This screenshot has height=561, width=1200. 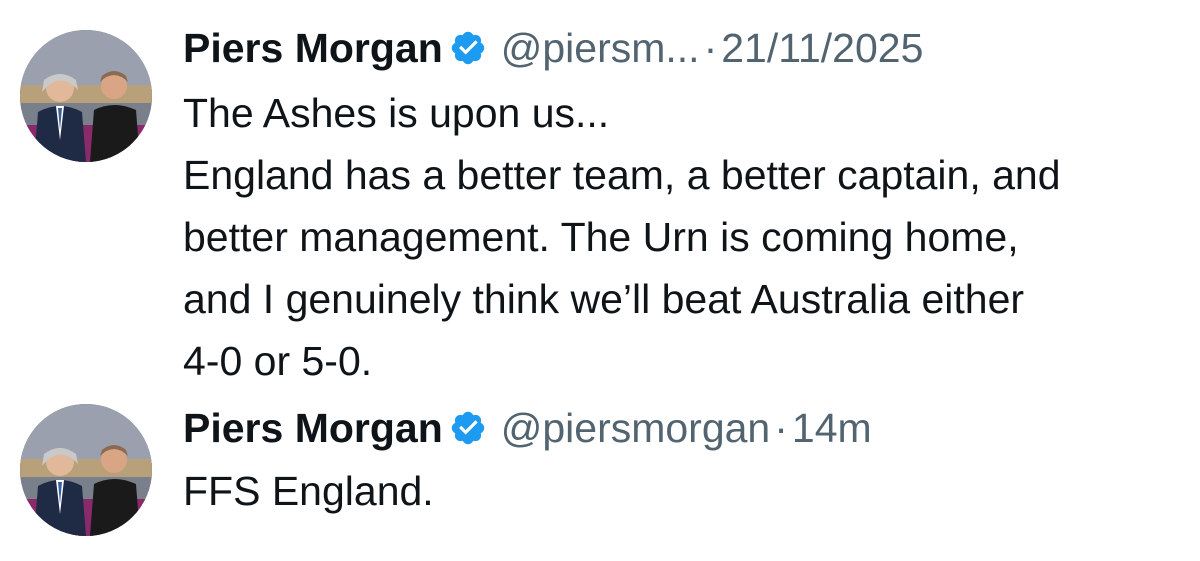 I want to click on tweet-header: Piers Morgan @piersmorgan·14m, so click(x=527, y=428).